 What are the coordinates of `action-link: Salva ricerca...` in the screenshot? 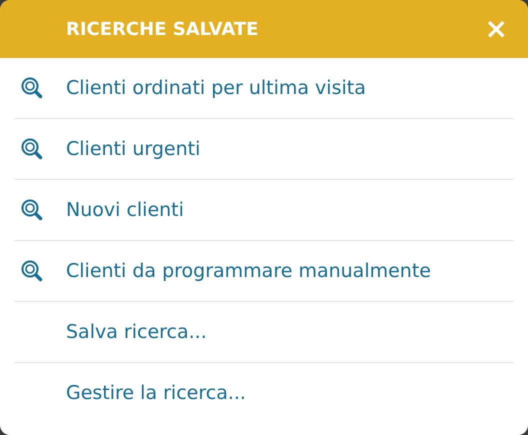 It's located at (136, 332).